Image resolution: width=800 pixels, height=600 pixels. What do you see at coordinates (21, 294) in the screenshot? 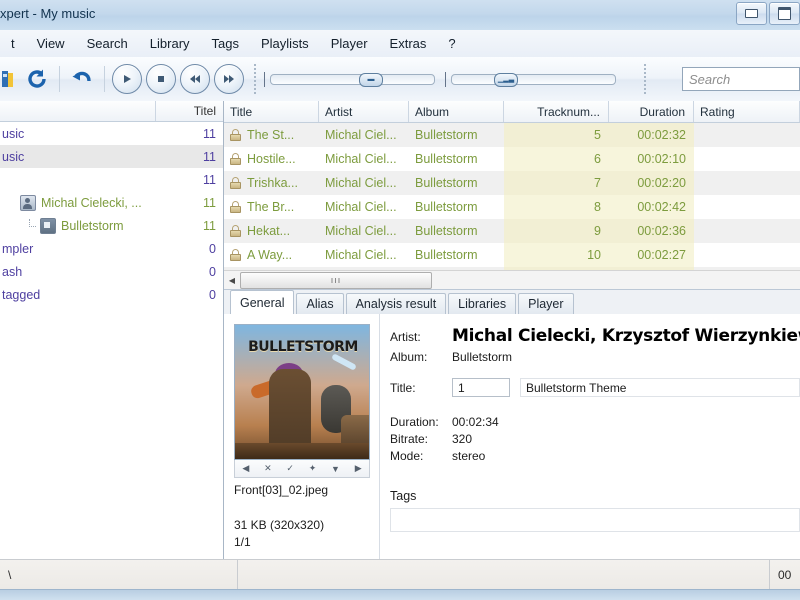
I see `tree-item-label: tagged` at bounding box center [21, 294].